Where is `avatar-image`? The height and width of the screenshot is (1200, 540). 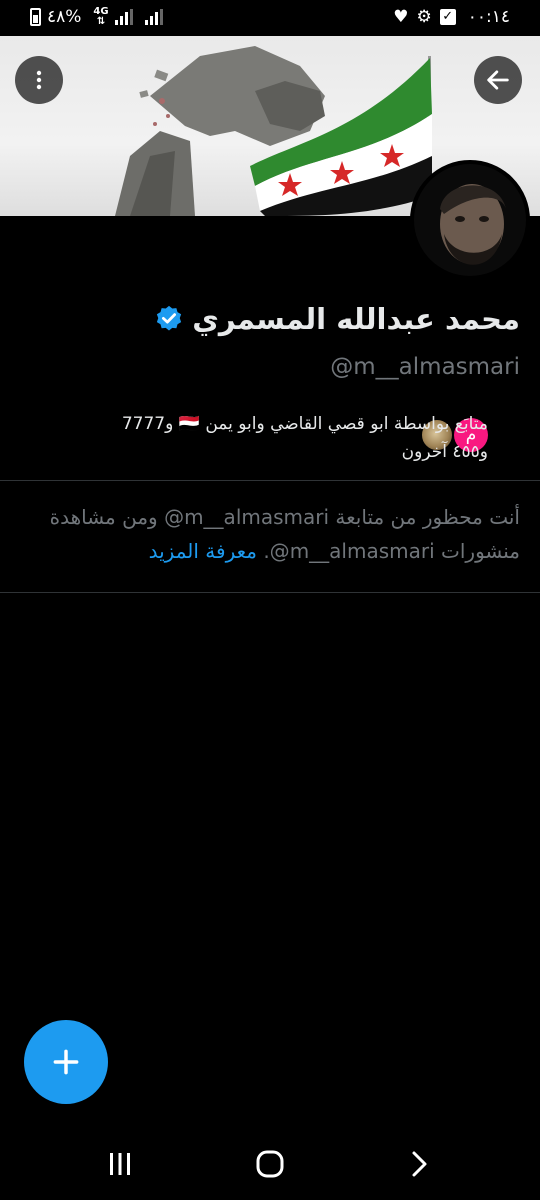 avatar-image is located at coordinates (470, 220).